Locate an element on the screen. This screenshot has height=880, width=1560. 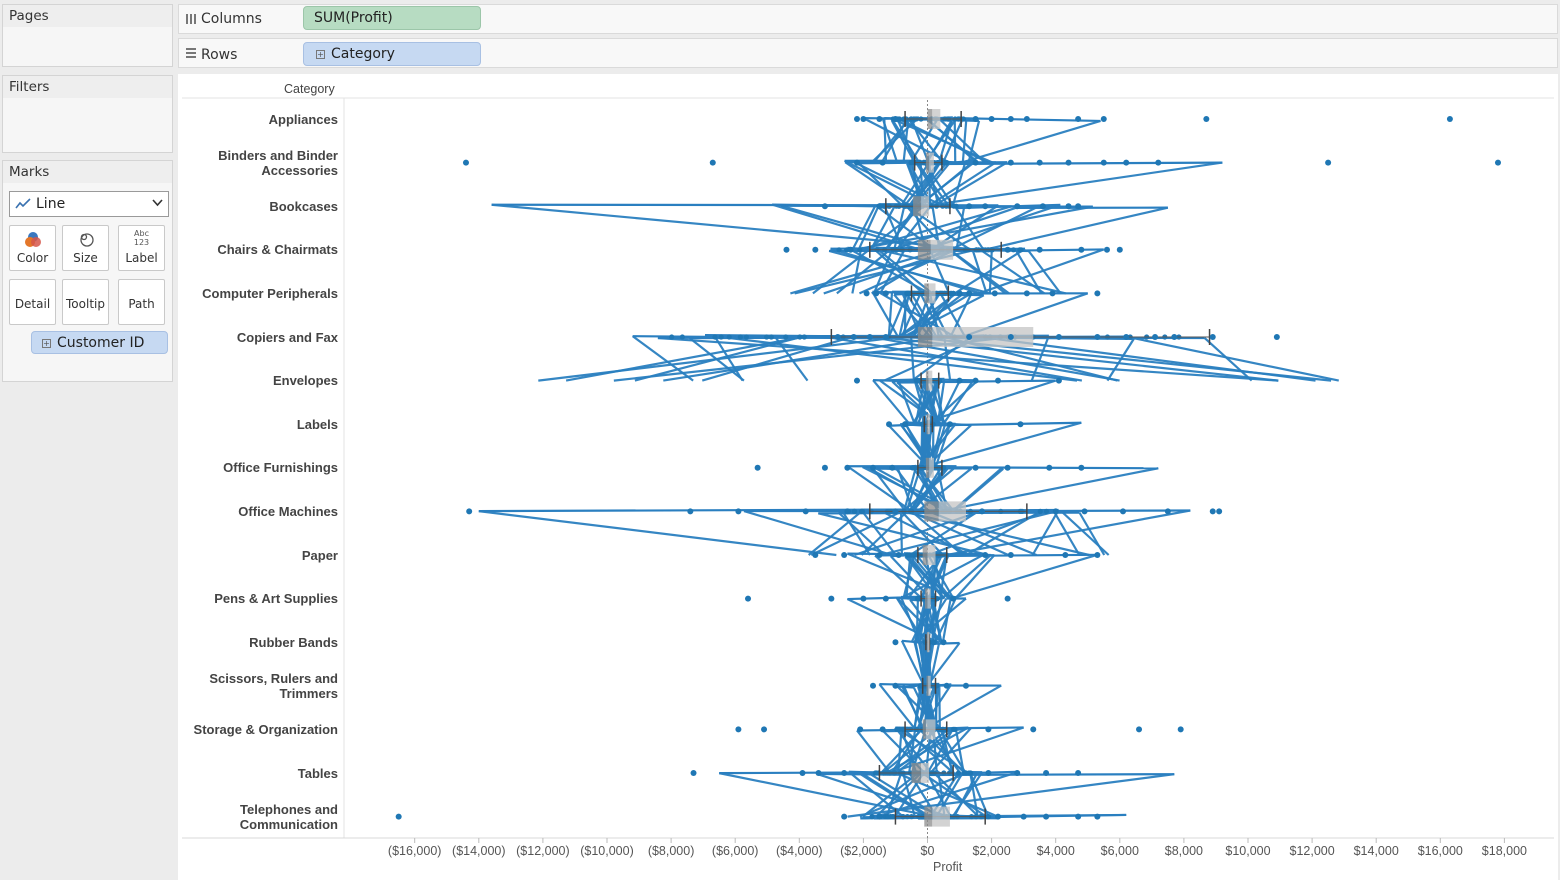
category-label-line: Binders and Binder is located at coordinates (278, 155).